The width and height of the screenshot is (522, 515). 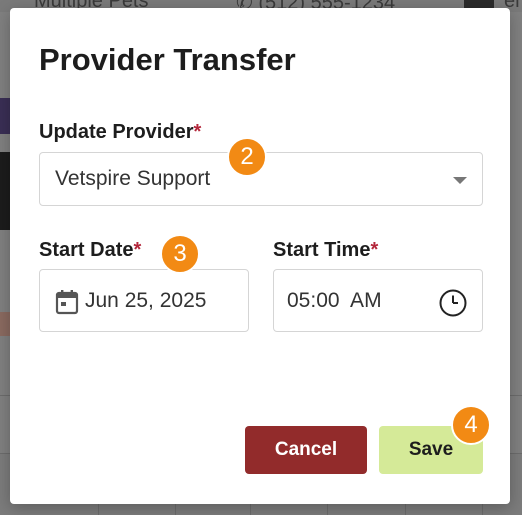 I want to click on start-time-label: Start Time*, so click(x=326, y=250).